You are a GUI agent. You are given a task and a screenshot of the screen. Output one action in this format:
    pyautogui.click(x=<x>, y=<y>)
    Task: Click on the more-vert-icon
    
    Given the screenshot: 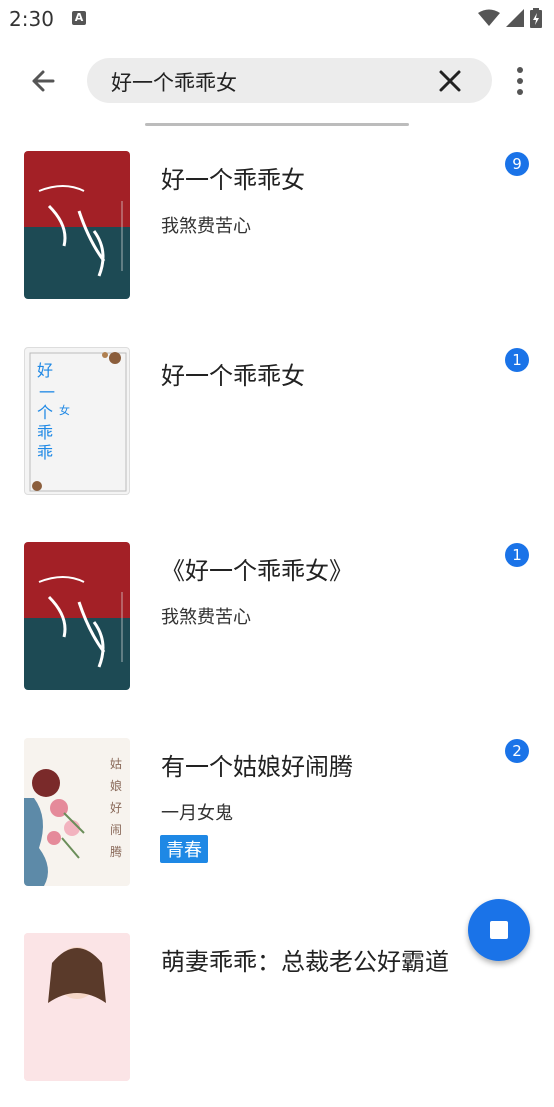 What is the action you would take?
    pyautogui.click(x=520, y=81)
    